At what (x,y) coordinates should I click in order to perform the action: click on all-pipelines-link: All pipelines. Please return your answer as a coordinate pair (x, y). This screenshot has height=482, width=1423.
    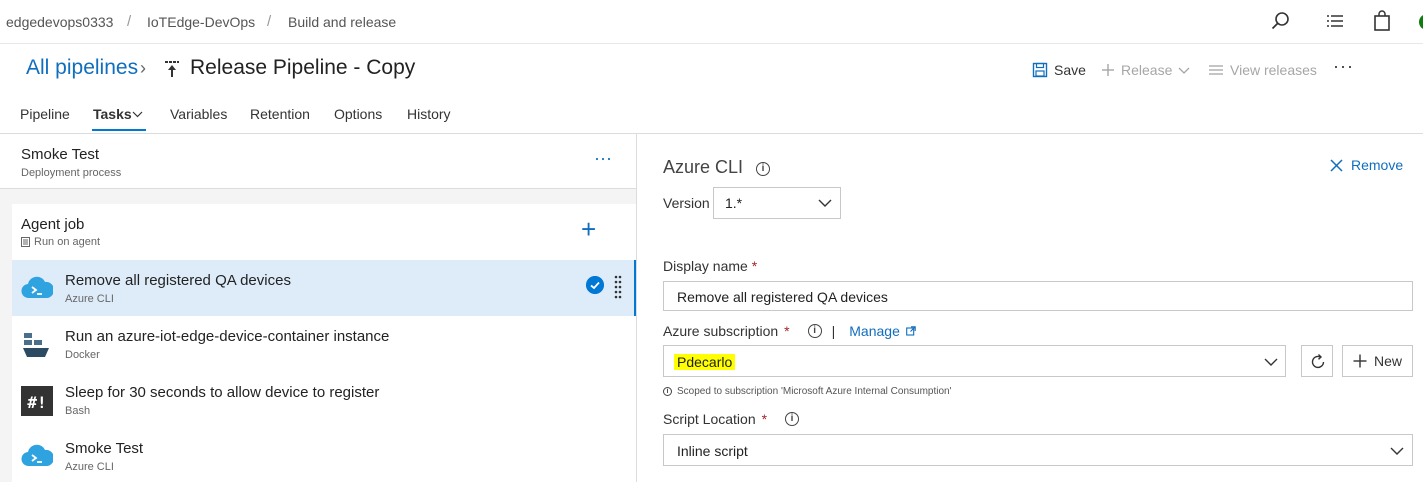
    Looking at the image, I should click on (82, 68).